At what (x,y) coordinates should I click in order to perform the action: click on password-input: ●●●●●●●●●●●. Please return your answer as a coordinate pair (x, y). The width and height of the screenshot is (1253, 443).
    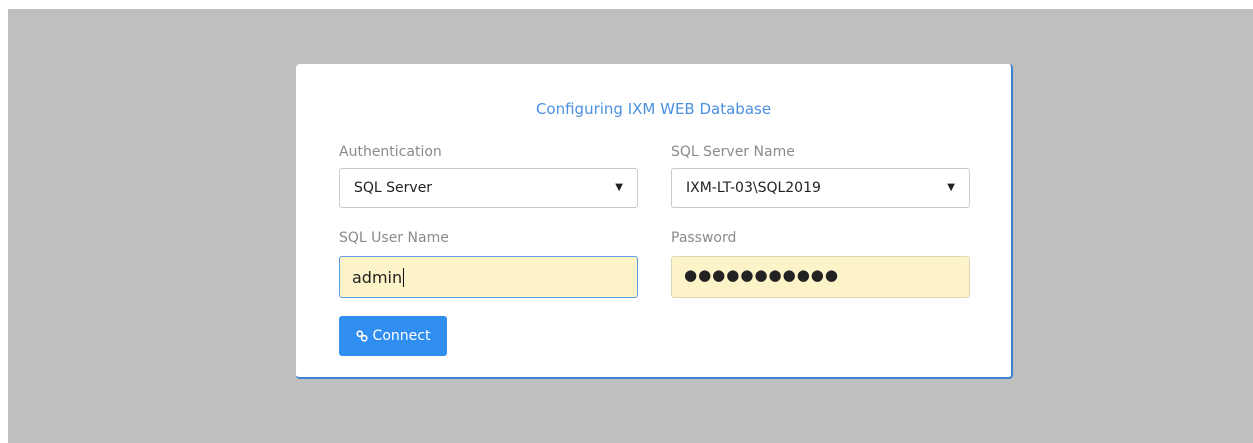
    Looking at the image, I should click on (820, 277).